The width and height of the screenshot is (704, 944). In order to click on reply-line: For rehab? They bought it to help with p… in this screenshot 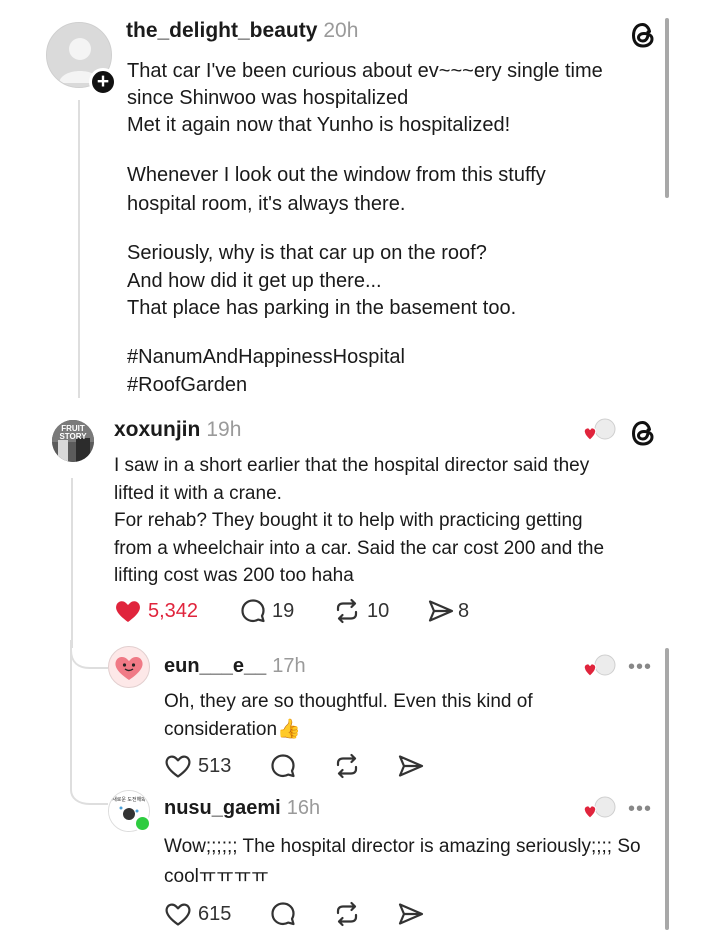, I will do `click(348, 520)`.